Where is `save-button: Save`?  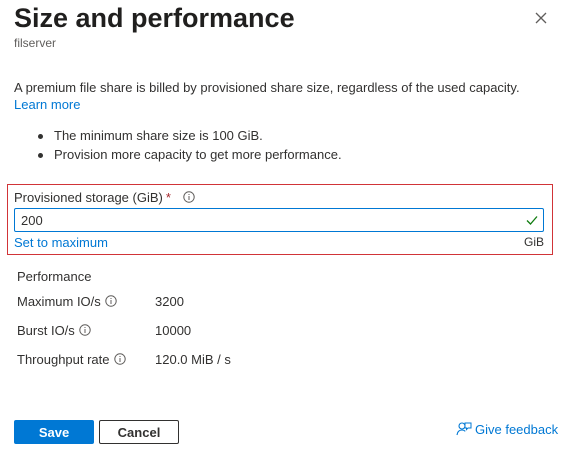 save-button: Save is located at coordinates (54, 432).